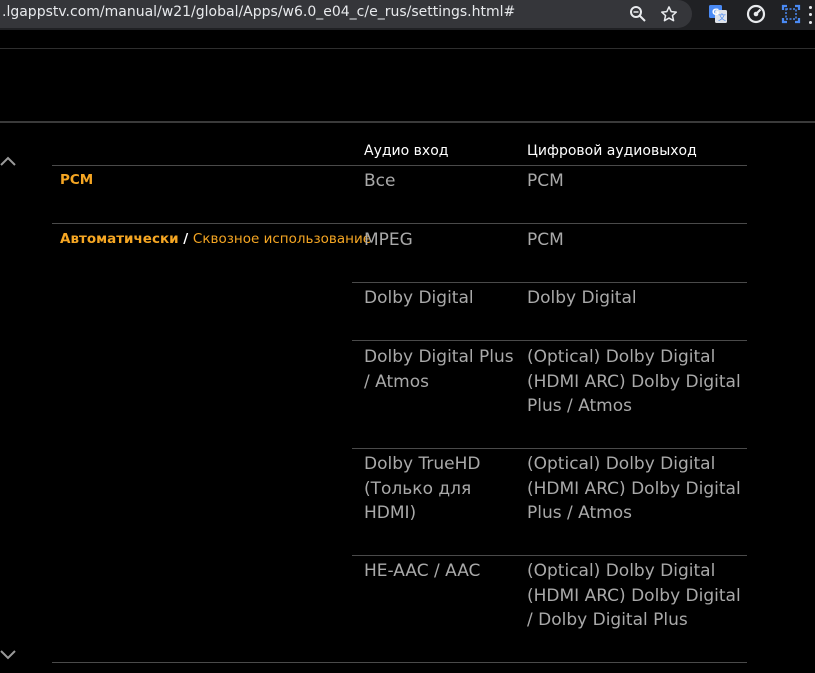 This screenshot has width=815, height=673. Describe the element at coordinates (422, 571) in the screenshot. I see `table-cell-input: HE-AAC / AAC` at that location.